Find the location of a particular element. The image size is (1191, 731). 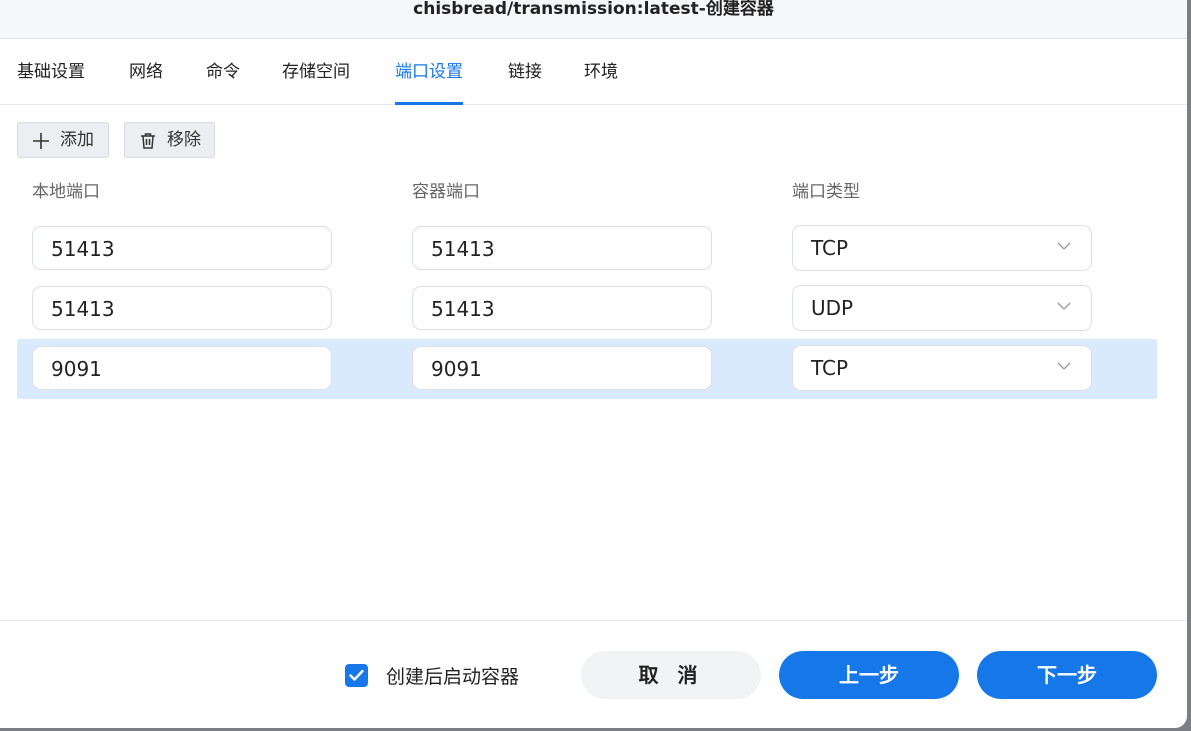

remove-button: 移除 is located at coordinates (169, 140).